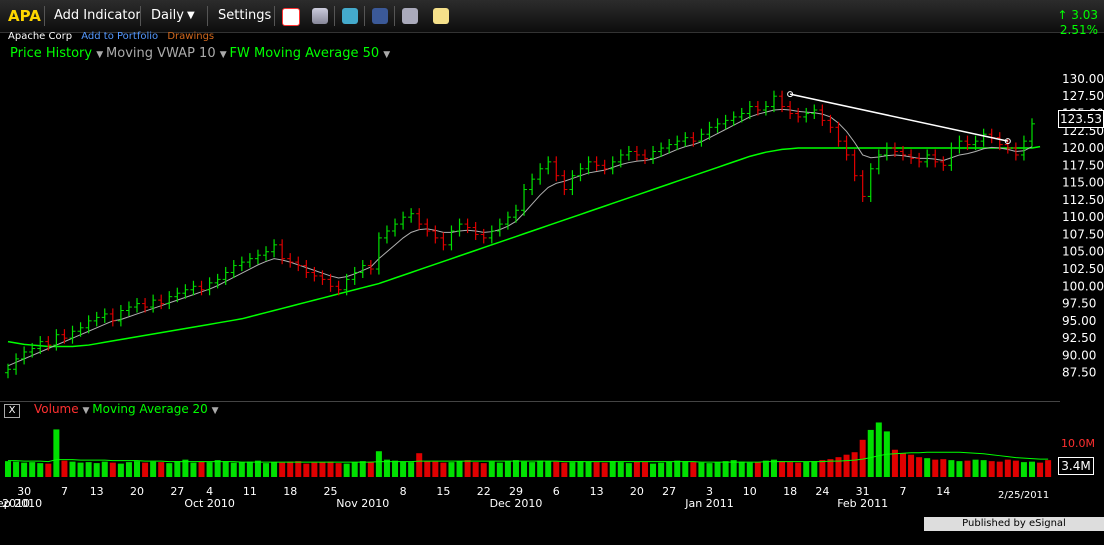  What do you see at coordinates (97, 16) in the screenshot?
I see `add-indicator-button: Add Indicator` at bounding box center [97, 16].